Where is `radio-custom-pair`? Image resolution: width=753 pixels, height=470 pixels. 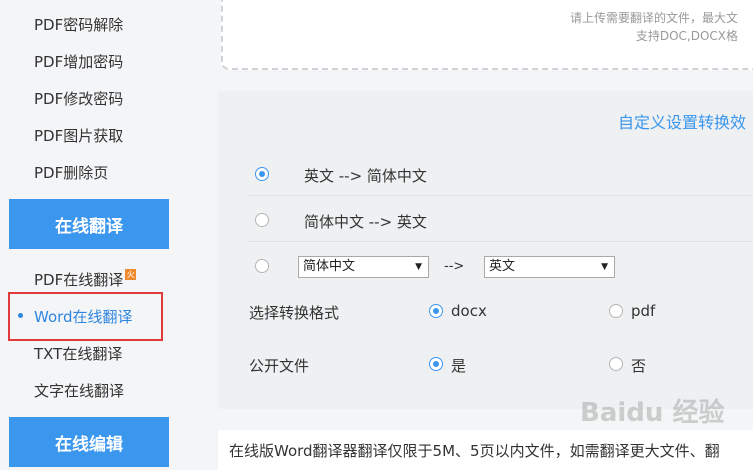 radio-custom-pair is located at coordinates (262, 266).